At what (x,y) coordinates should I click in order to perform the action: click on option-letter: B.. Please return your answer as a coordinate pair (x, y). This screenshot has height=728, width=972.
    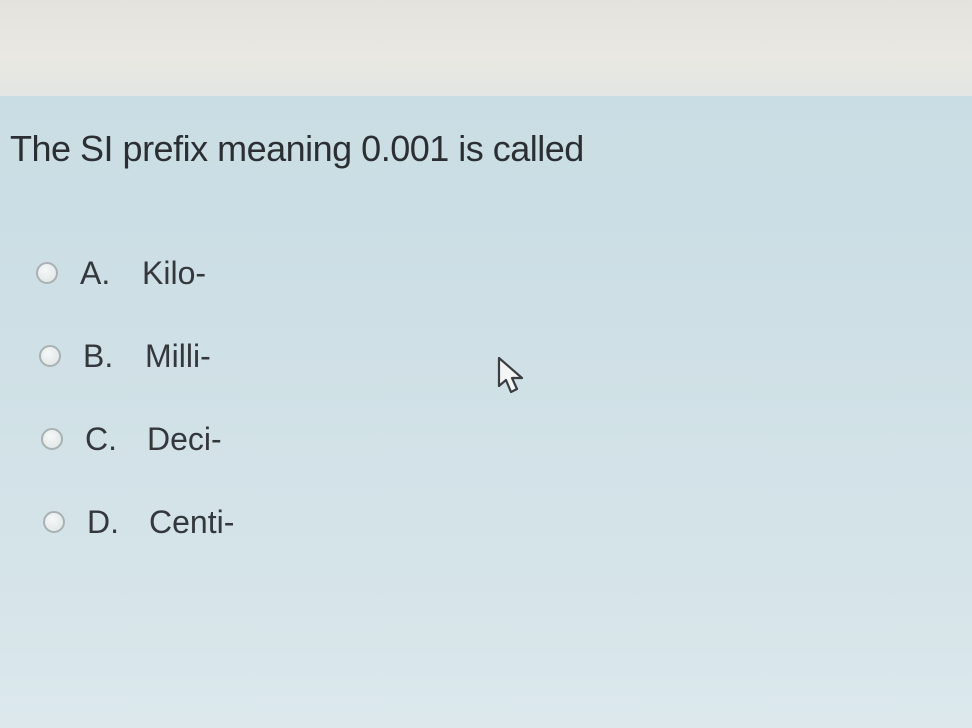
    Looking at the image, I should click on (98, 355).